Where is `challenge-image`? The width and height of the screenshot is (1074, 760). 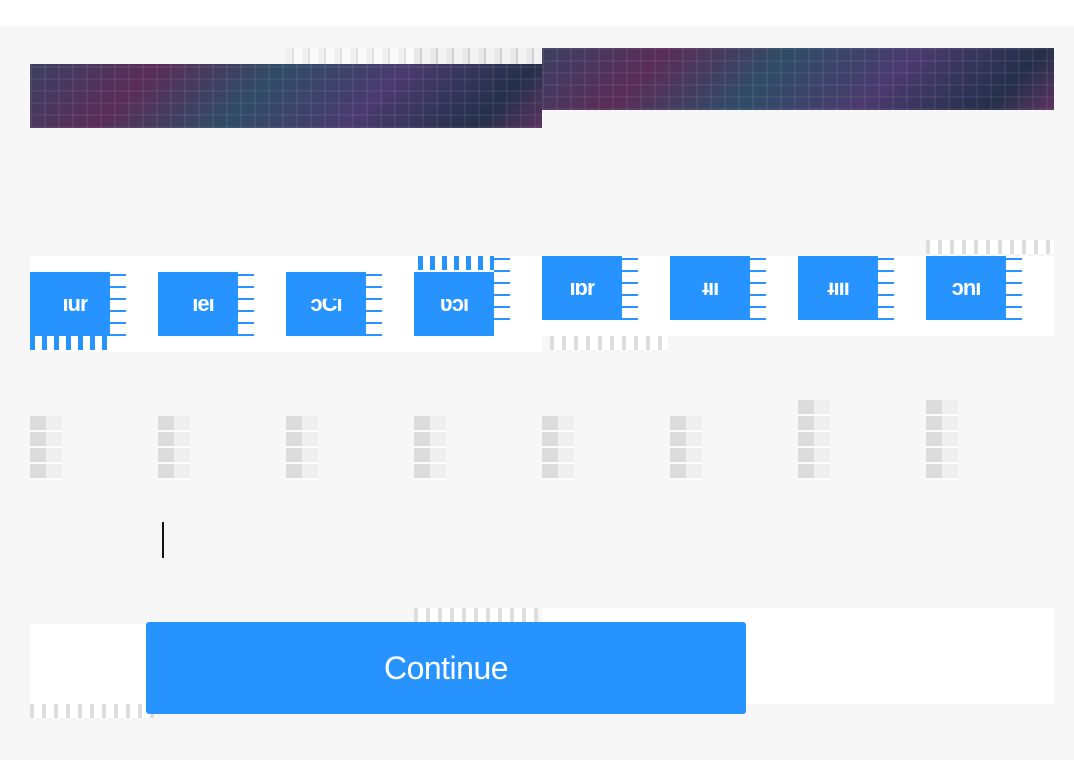 challenge-image is located at coordinates (542, 88).